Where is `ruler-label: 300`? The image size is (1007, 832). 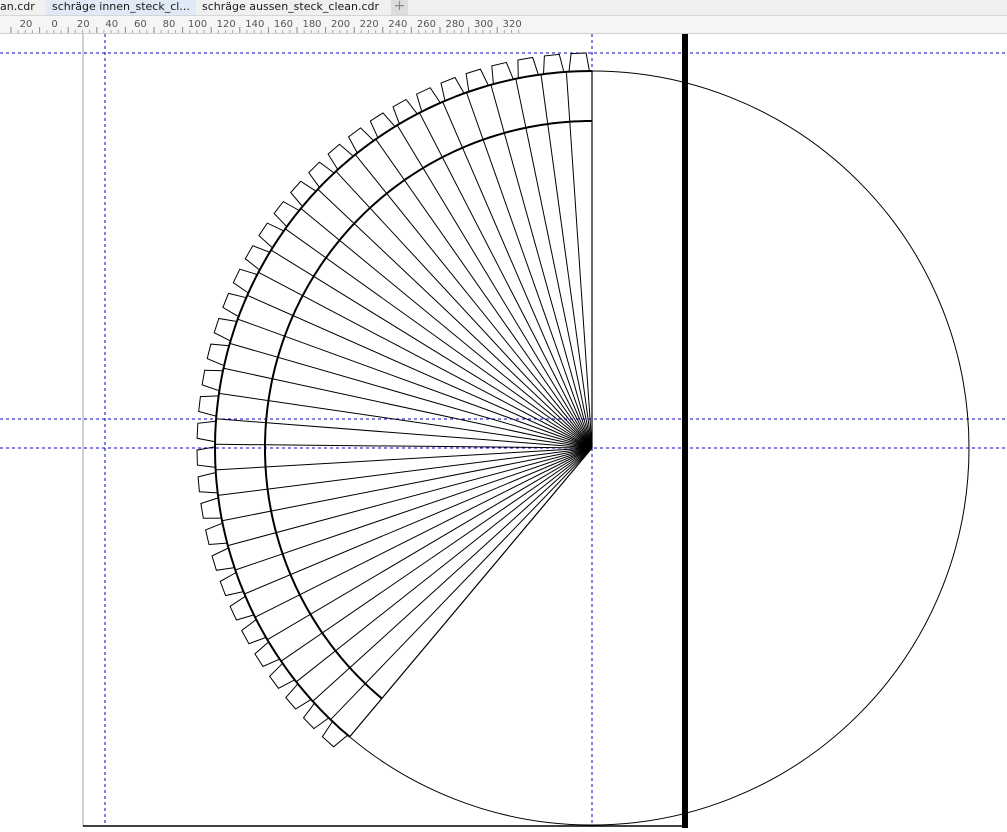 ruler-label: 300 is located at coordinates (483, 24).